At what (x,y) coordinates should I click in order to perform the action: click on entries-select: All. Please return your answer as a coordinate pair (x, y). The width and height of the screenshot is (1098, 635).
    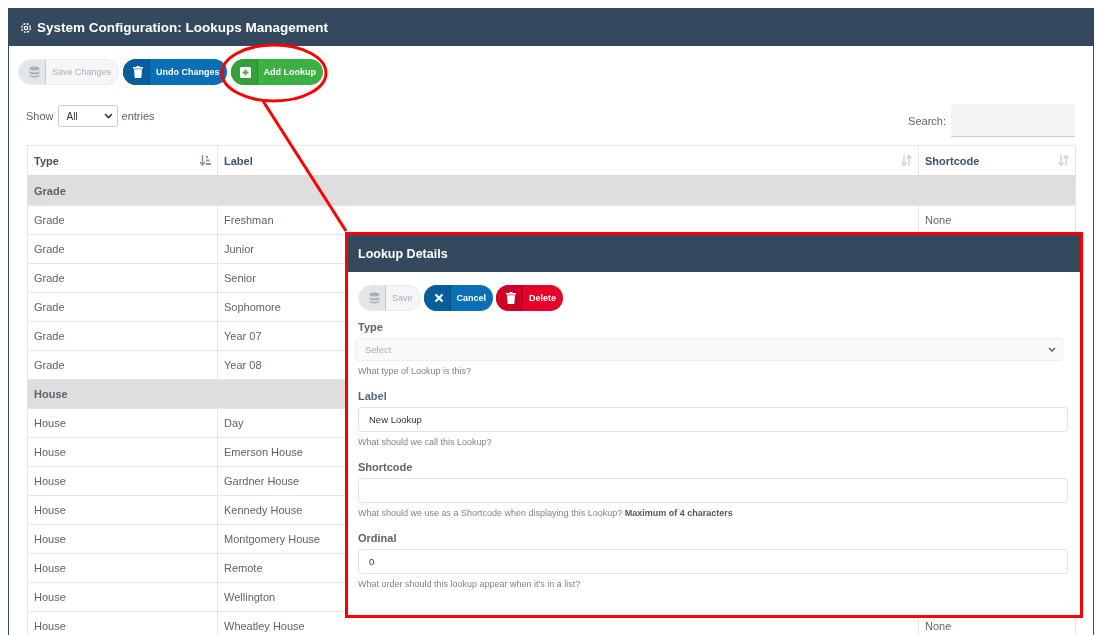
    Looking at the image, I should click on (87, 116).